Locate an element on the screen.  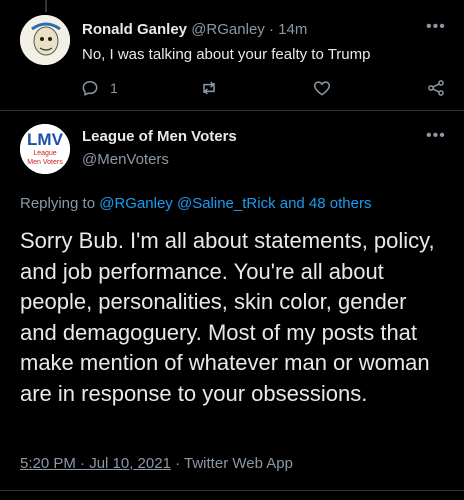
tweet-source: Twitter Web App is located at coordinates (238, 463).